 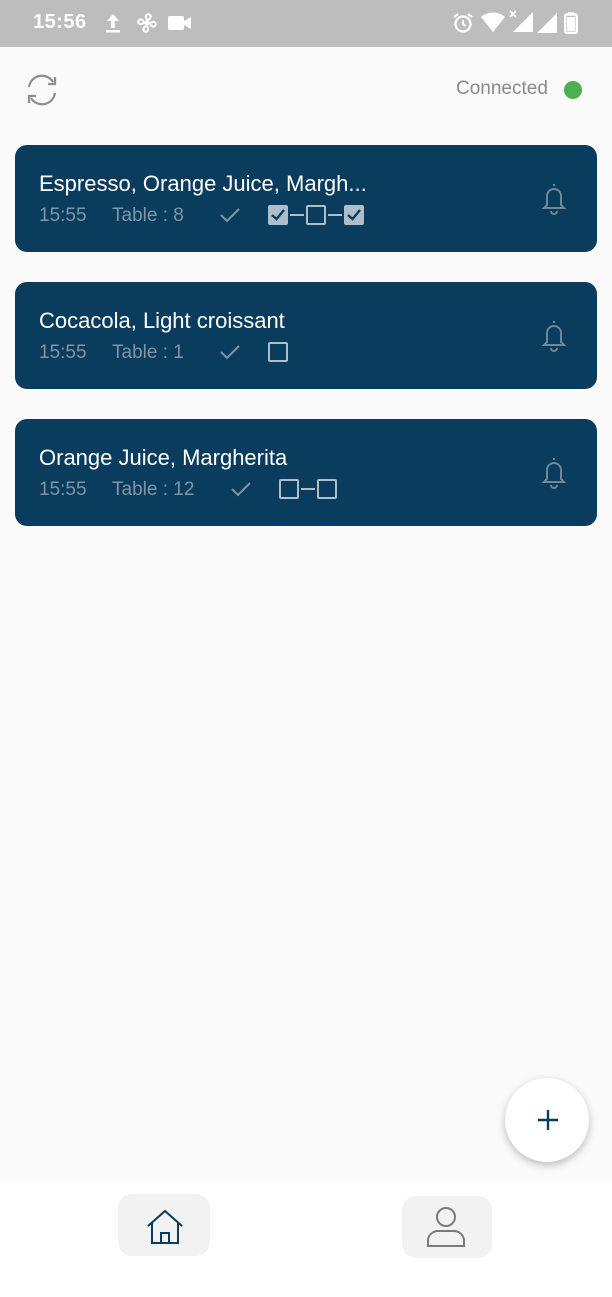 I want to click on order-table: Table : 12, so click(x=153, y=489).